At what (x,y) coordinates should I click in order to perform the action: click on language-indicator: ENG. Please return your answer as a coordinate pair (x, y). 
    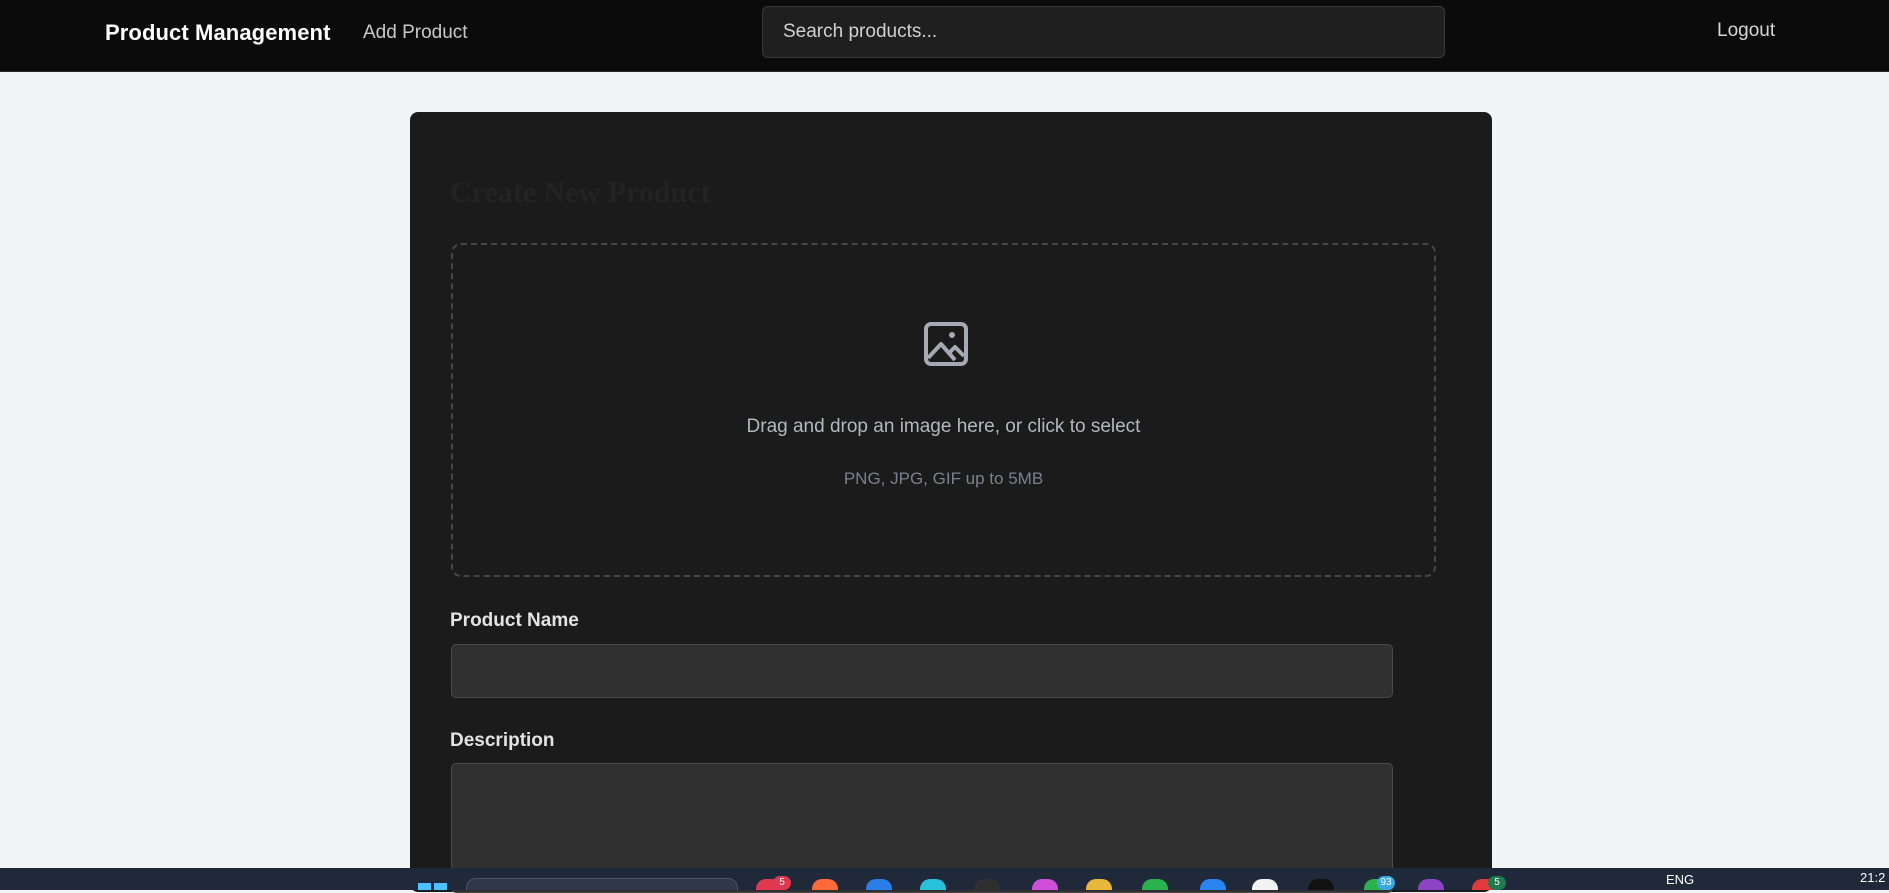
    Looking at the image, I should click on (1680, 879).